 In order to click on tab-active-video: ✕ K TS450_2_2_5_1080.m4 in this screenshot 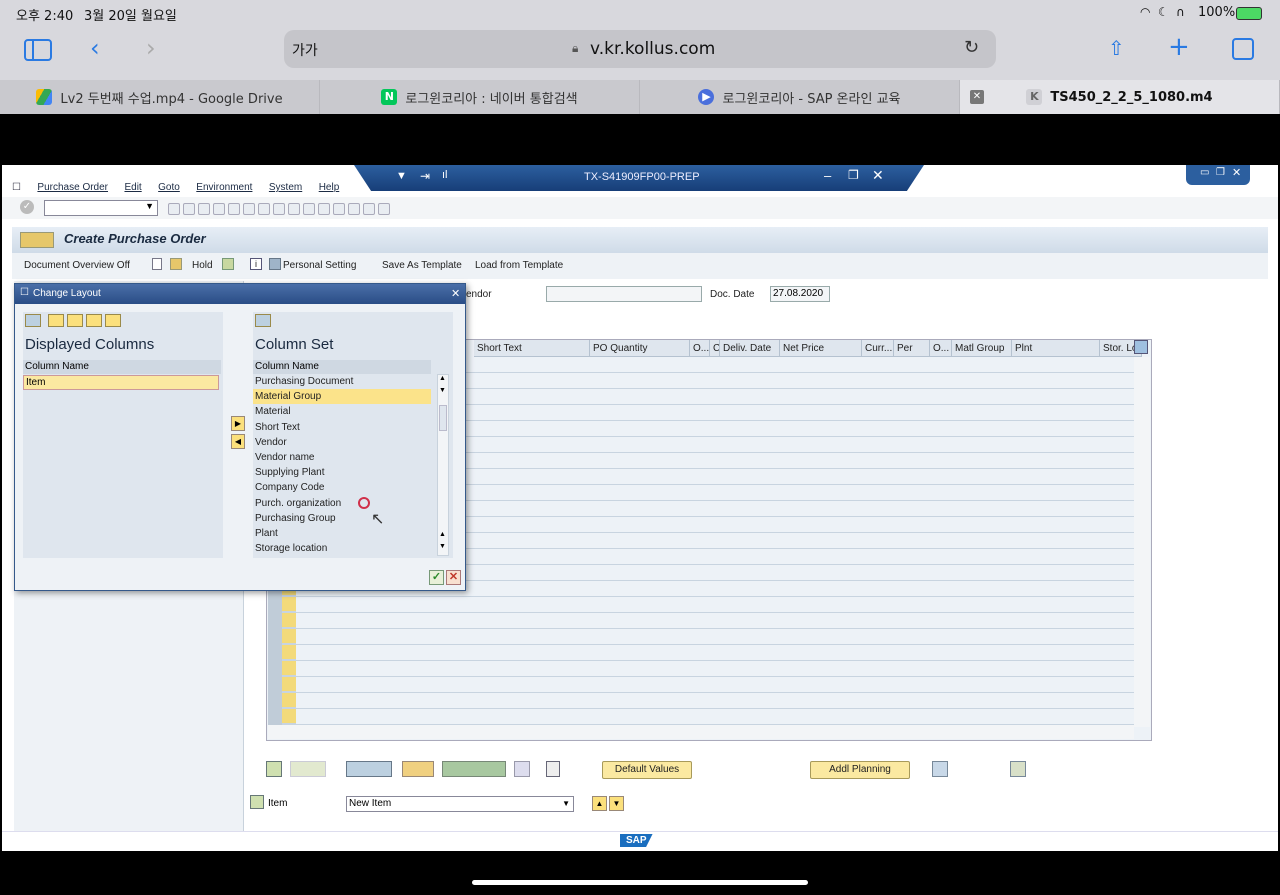, I will do `click(1120, 97)`.